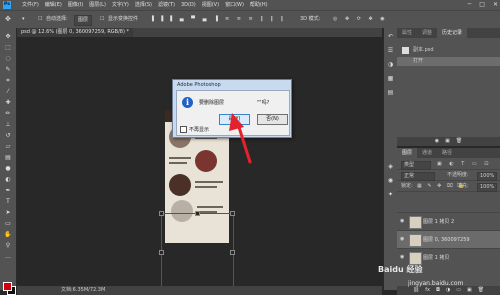 Image resolution: width=500 pixels, height=295 pixels. I want to click on layer-blend-row: 正常 不透明度: 100%, so click(448, 176).